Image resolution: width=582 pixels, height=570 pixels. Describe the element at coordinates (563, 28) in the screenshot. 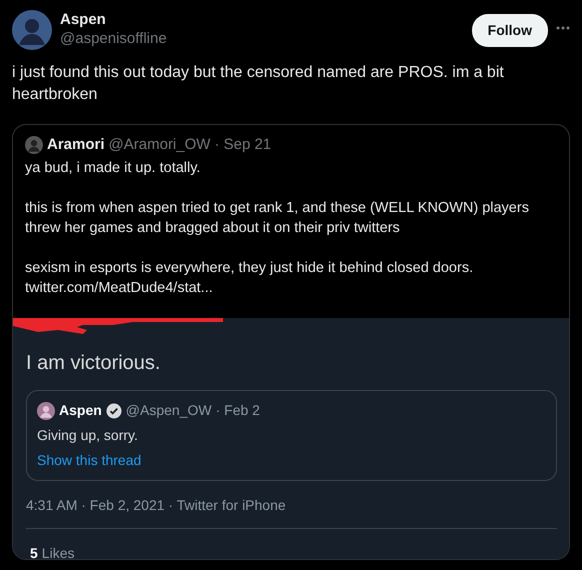

I see `more-icon` at that location.